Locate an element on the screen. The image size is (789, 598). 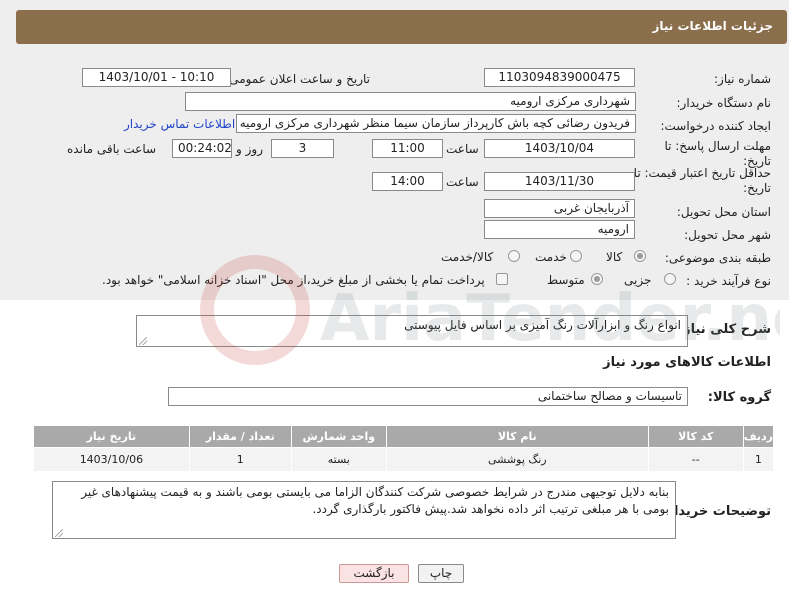
purchase-process-label: نوع فرآیند خرید : is located at coordinates (728, 281).